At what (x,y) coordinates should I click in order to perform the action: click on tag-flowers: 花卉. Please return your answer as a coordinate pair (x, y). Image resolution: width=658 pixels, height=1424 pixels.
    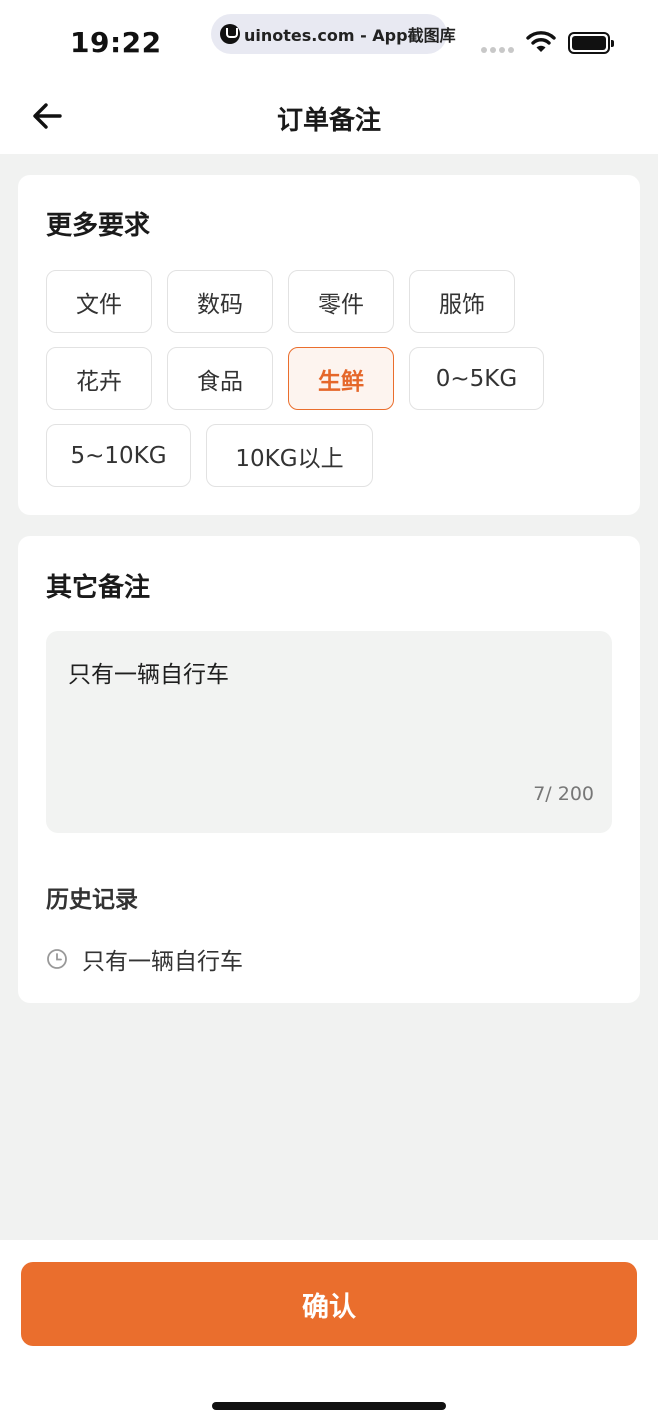
    Looking at the image, I should click on (99, 378).